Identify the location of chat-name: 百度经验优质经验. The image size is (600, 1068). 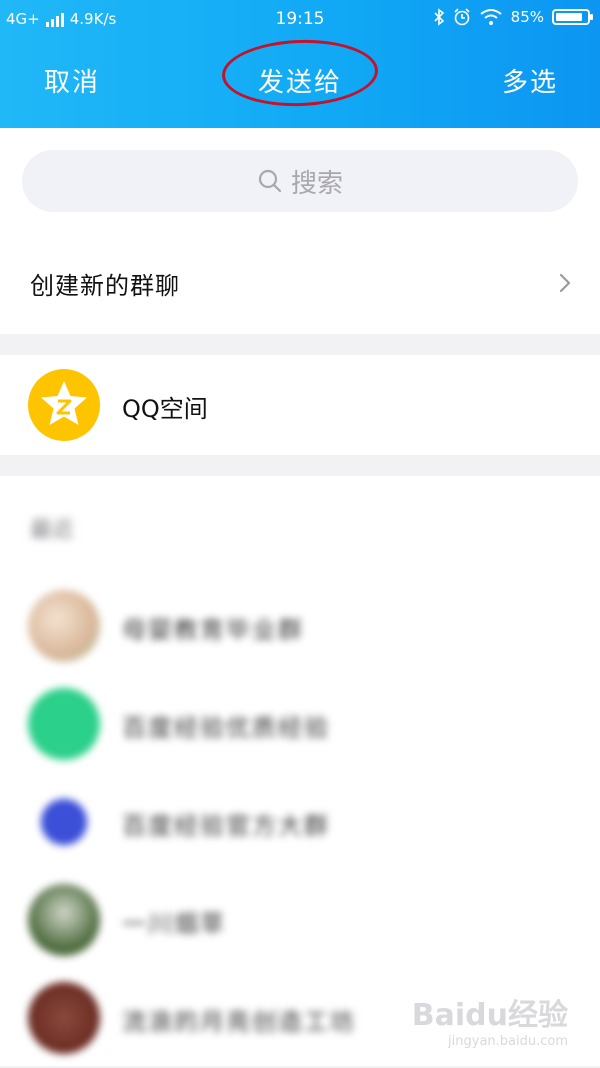
(226, 728).